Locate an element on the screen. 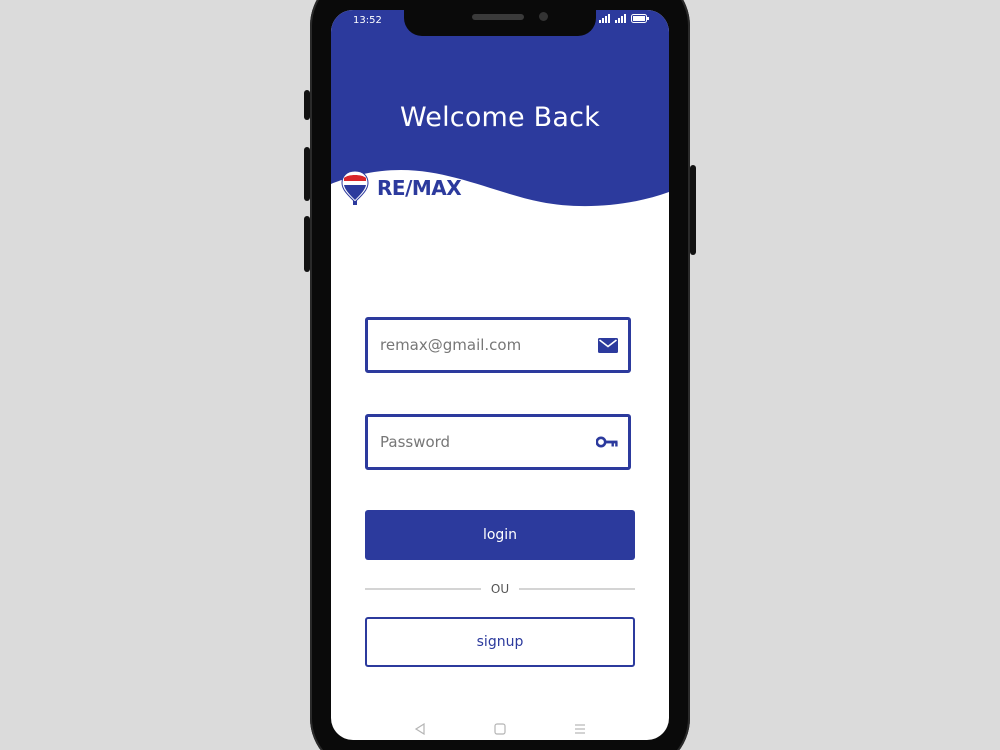 The height and width of the screenshot is (750, 1000). battery-icon is located at coordinates (640, 18).